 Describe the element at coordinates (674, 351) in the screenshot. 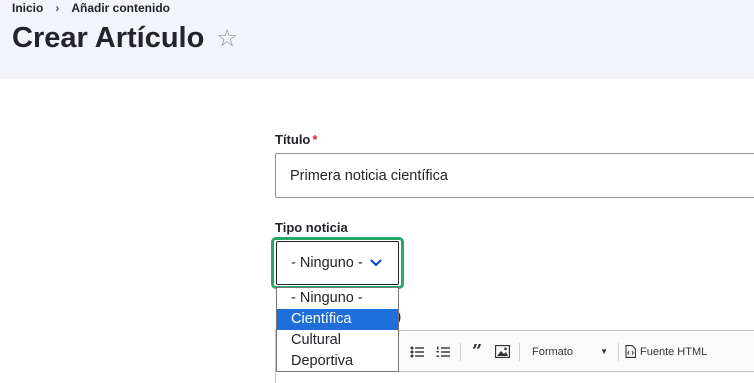

I see `source-html-label: Fuente HTML` at that location.